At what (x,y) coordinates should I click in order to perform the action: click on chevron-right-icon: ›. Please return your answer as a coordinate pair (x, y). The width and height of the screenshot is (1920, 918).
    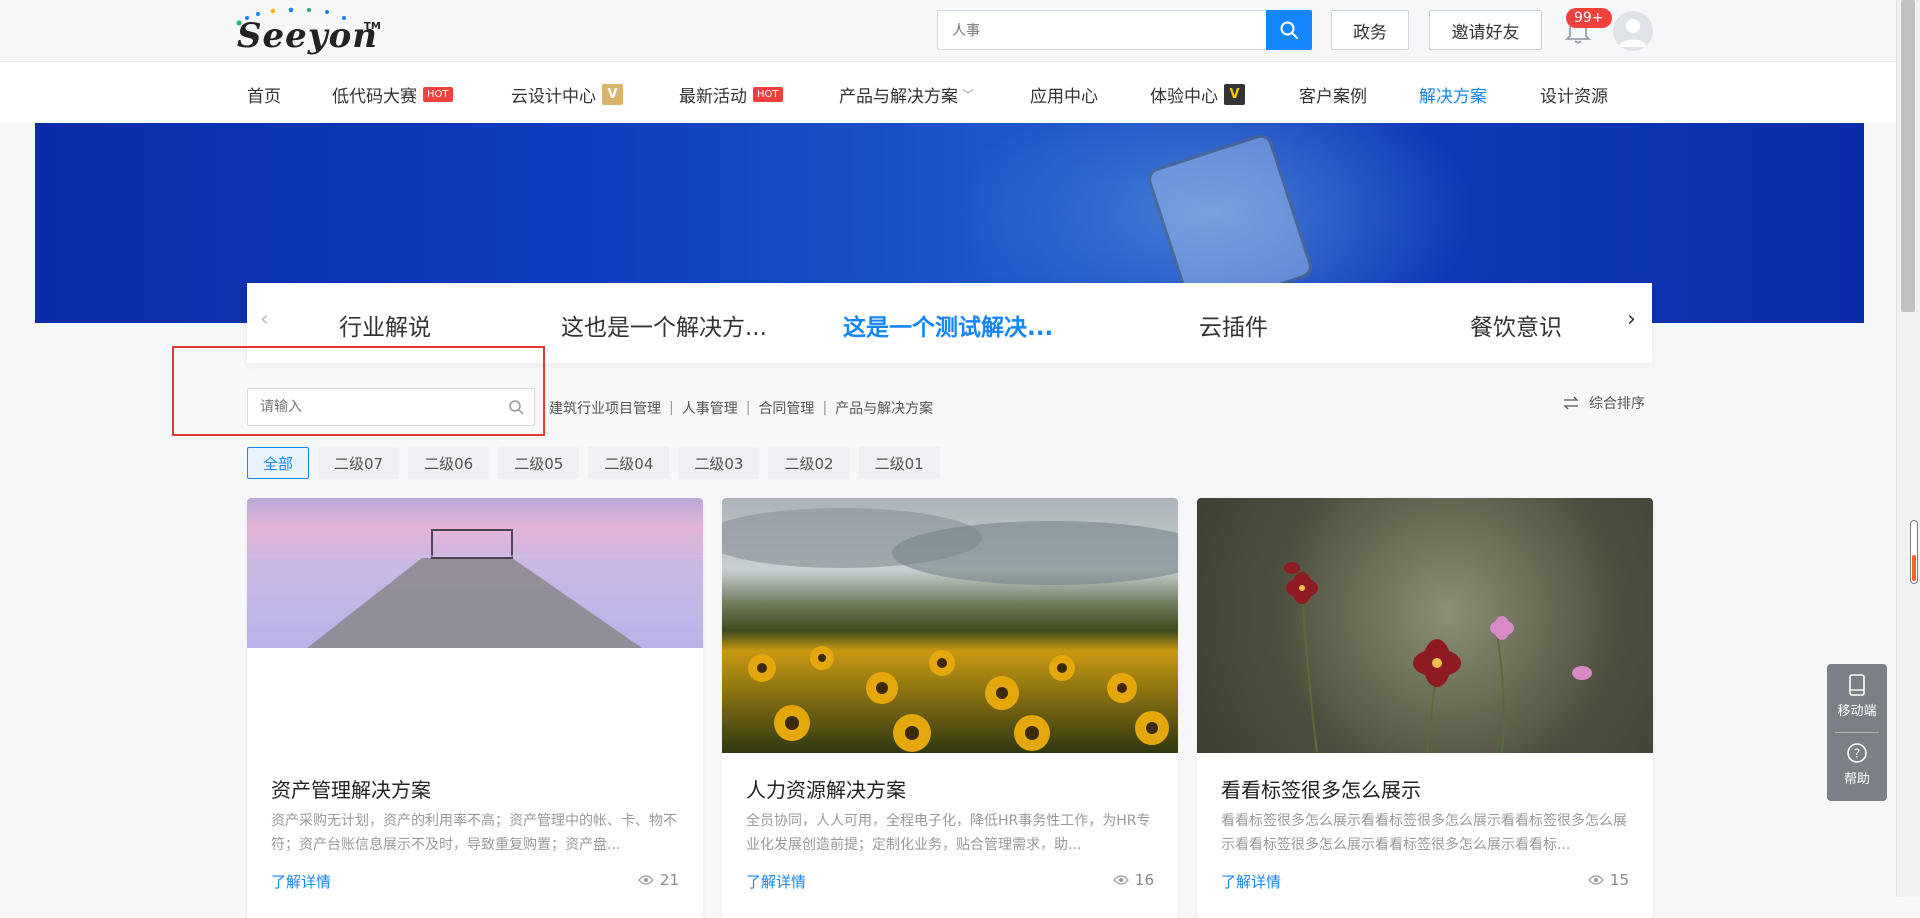
    Looking at the image, I should click on (1631, 319).